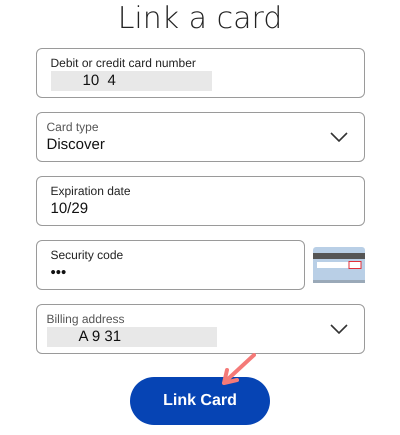  Describe the element at coordinates (131, 80) in the screenshot. I see `field-value: 10 4` at that location.